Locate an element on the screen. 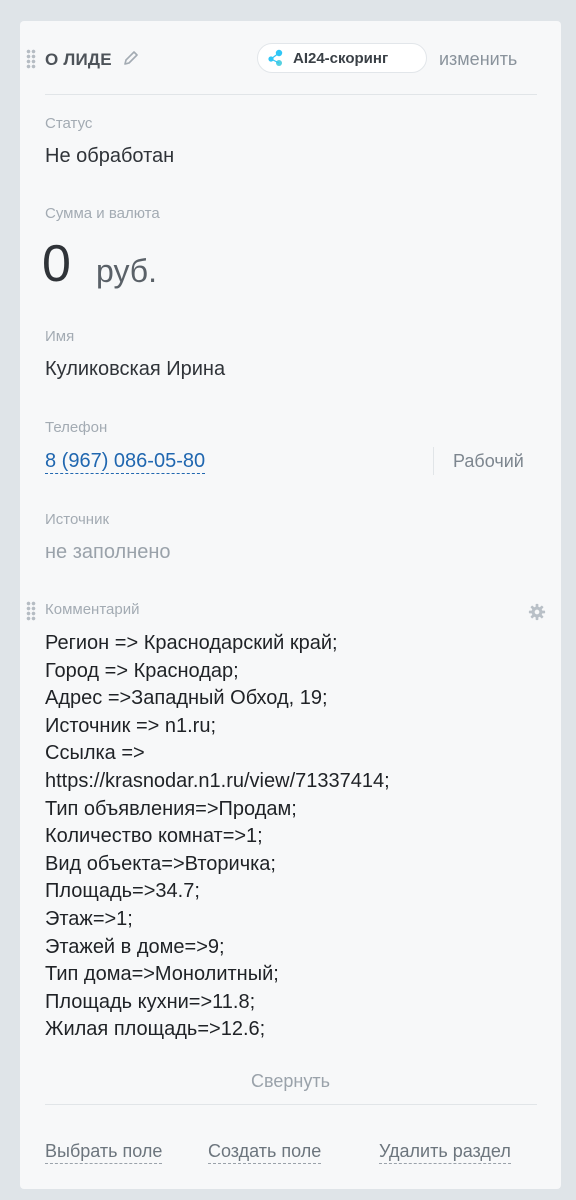 This screenshot has width=576, height=1200. currency-value: руб. is located at coordinates (126, 271).